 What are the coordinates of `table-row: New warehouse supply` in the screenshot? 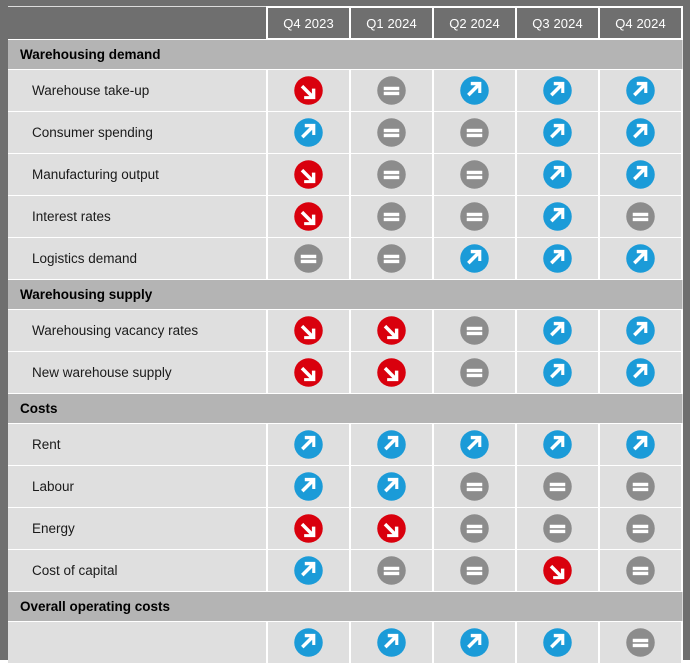 It's located at (345, 372).